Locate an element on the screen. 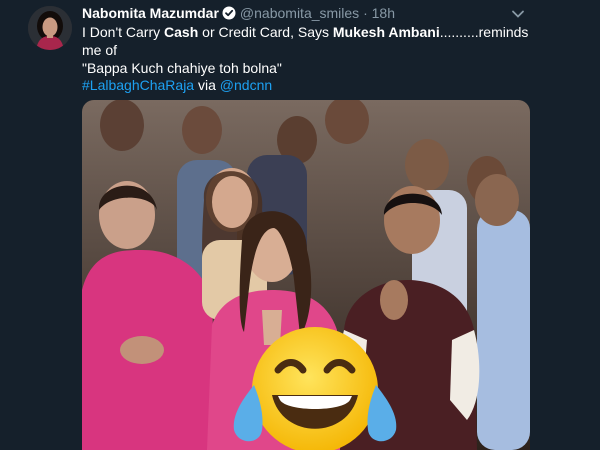 The width and height of the screenshot is (600, 450). tweet-tags: #LalbaghChaRaja via @ndcnn is located at coordinates (177, 85).